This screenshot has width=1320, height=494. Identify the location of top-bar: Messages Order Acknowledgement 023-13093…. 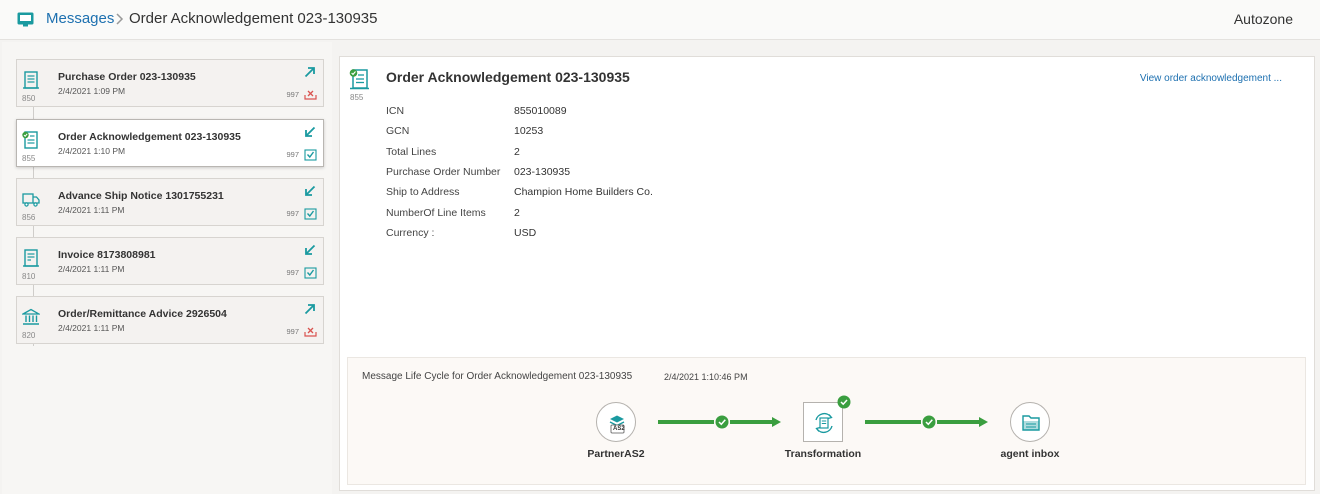
(660, 20).